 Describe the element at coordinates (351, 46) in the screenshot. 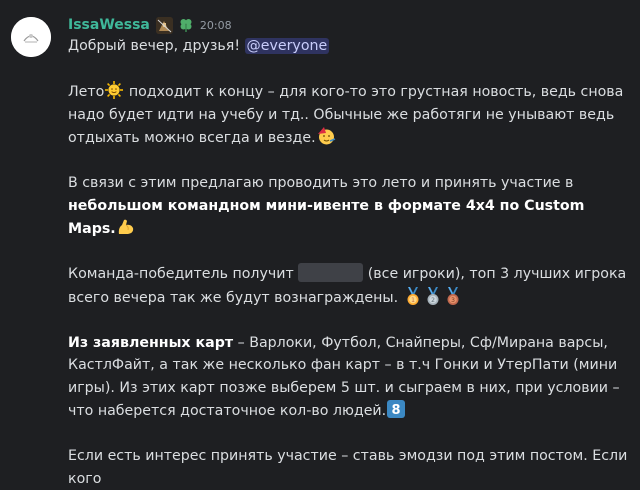

I see `greeting-line: Добрый вечер, друзья! @everyone` at that location.